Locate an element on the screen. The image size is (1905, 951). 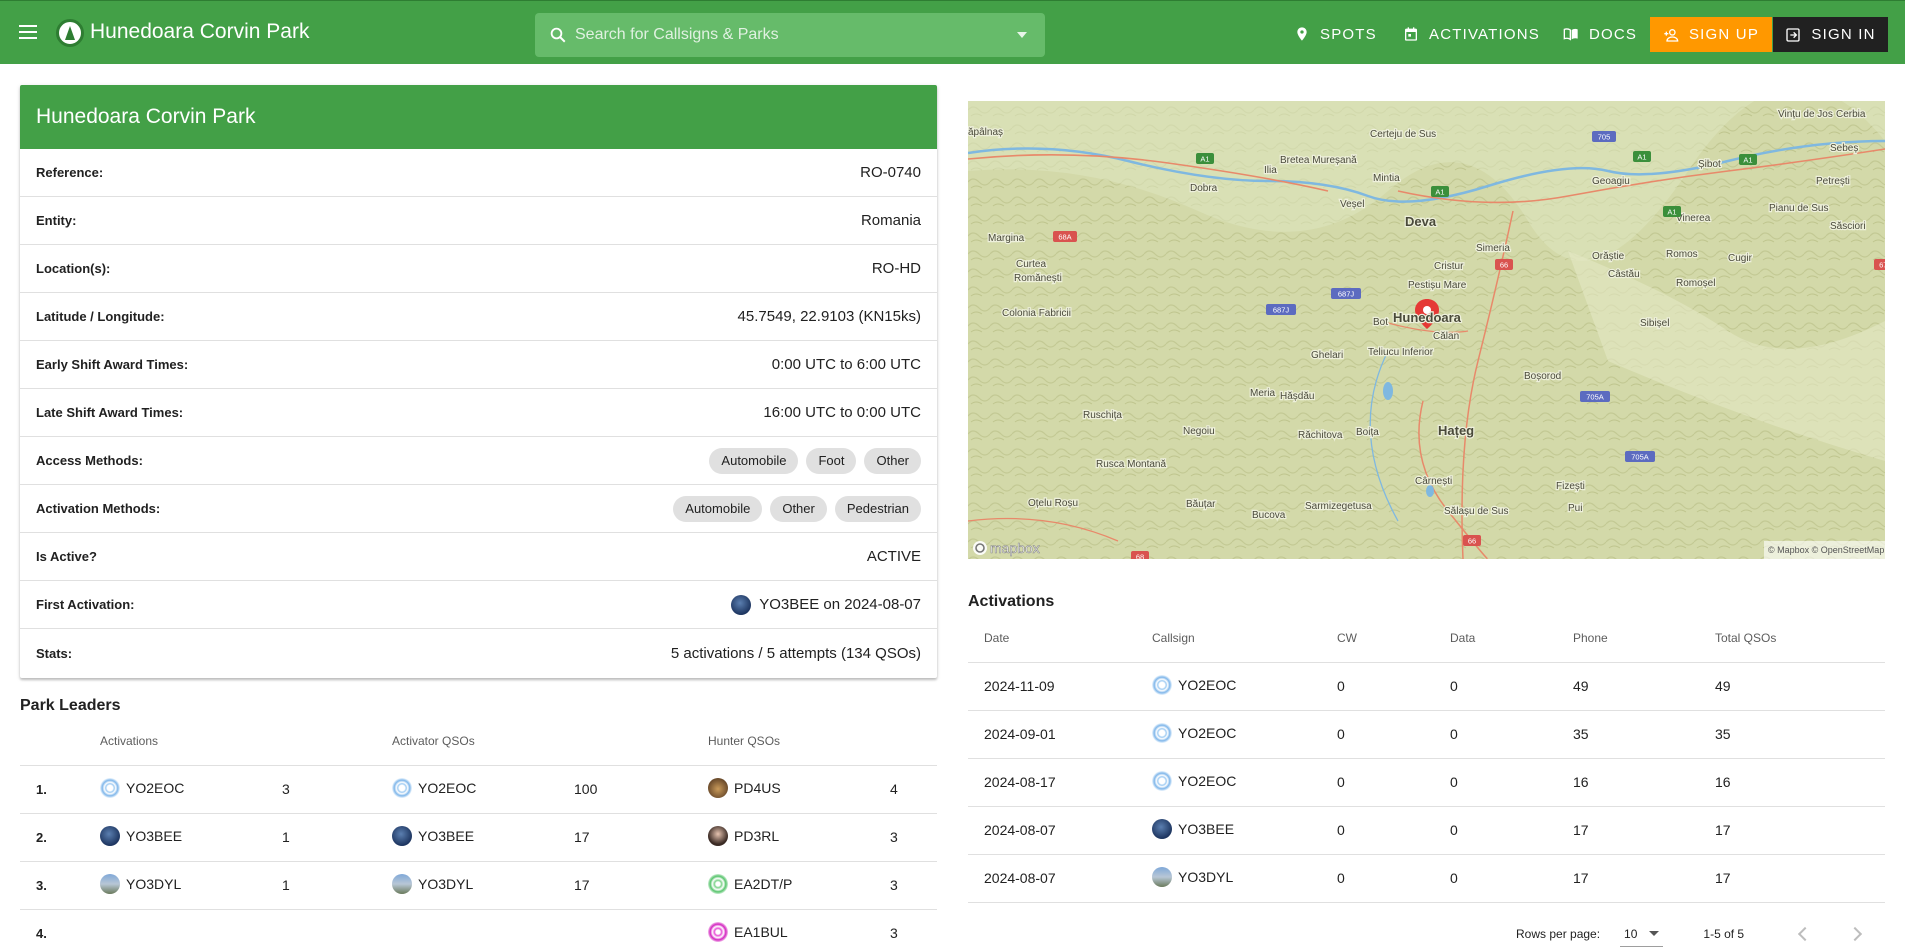
activations-header-cw: CW is located at coordinates (1377, 638).